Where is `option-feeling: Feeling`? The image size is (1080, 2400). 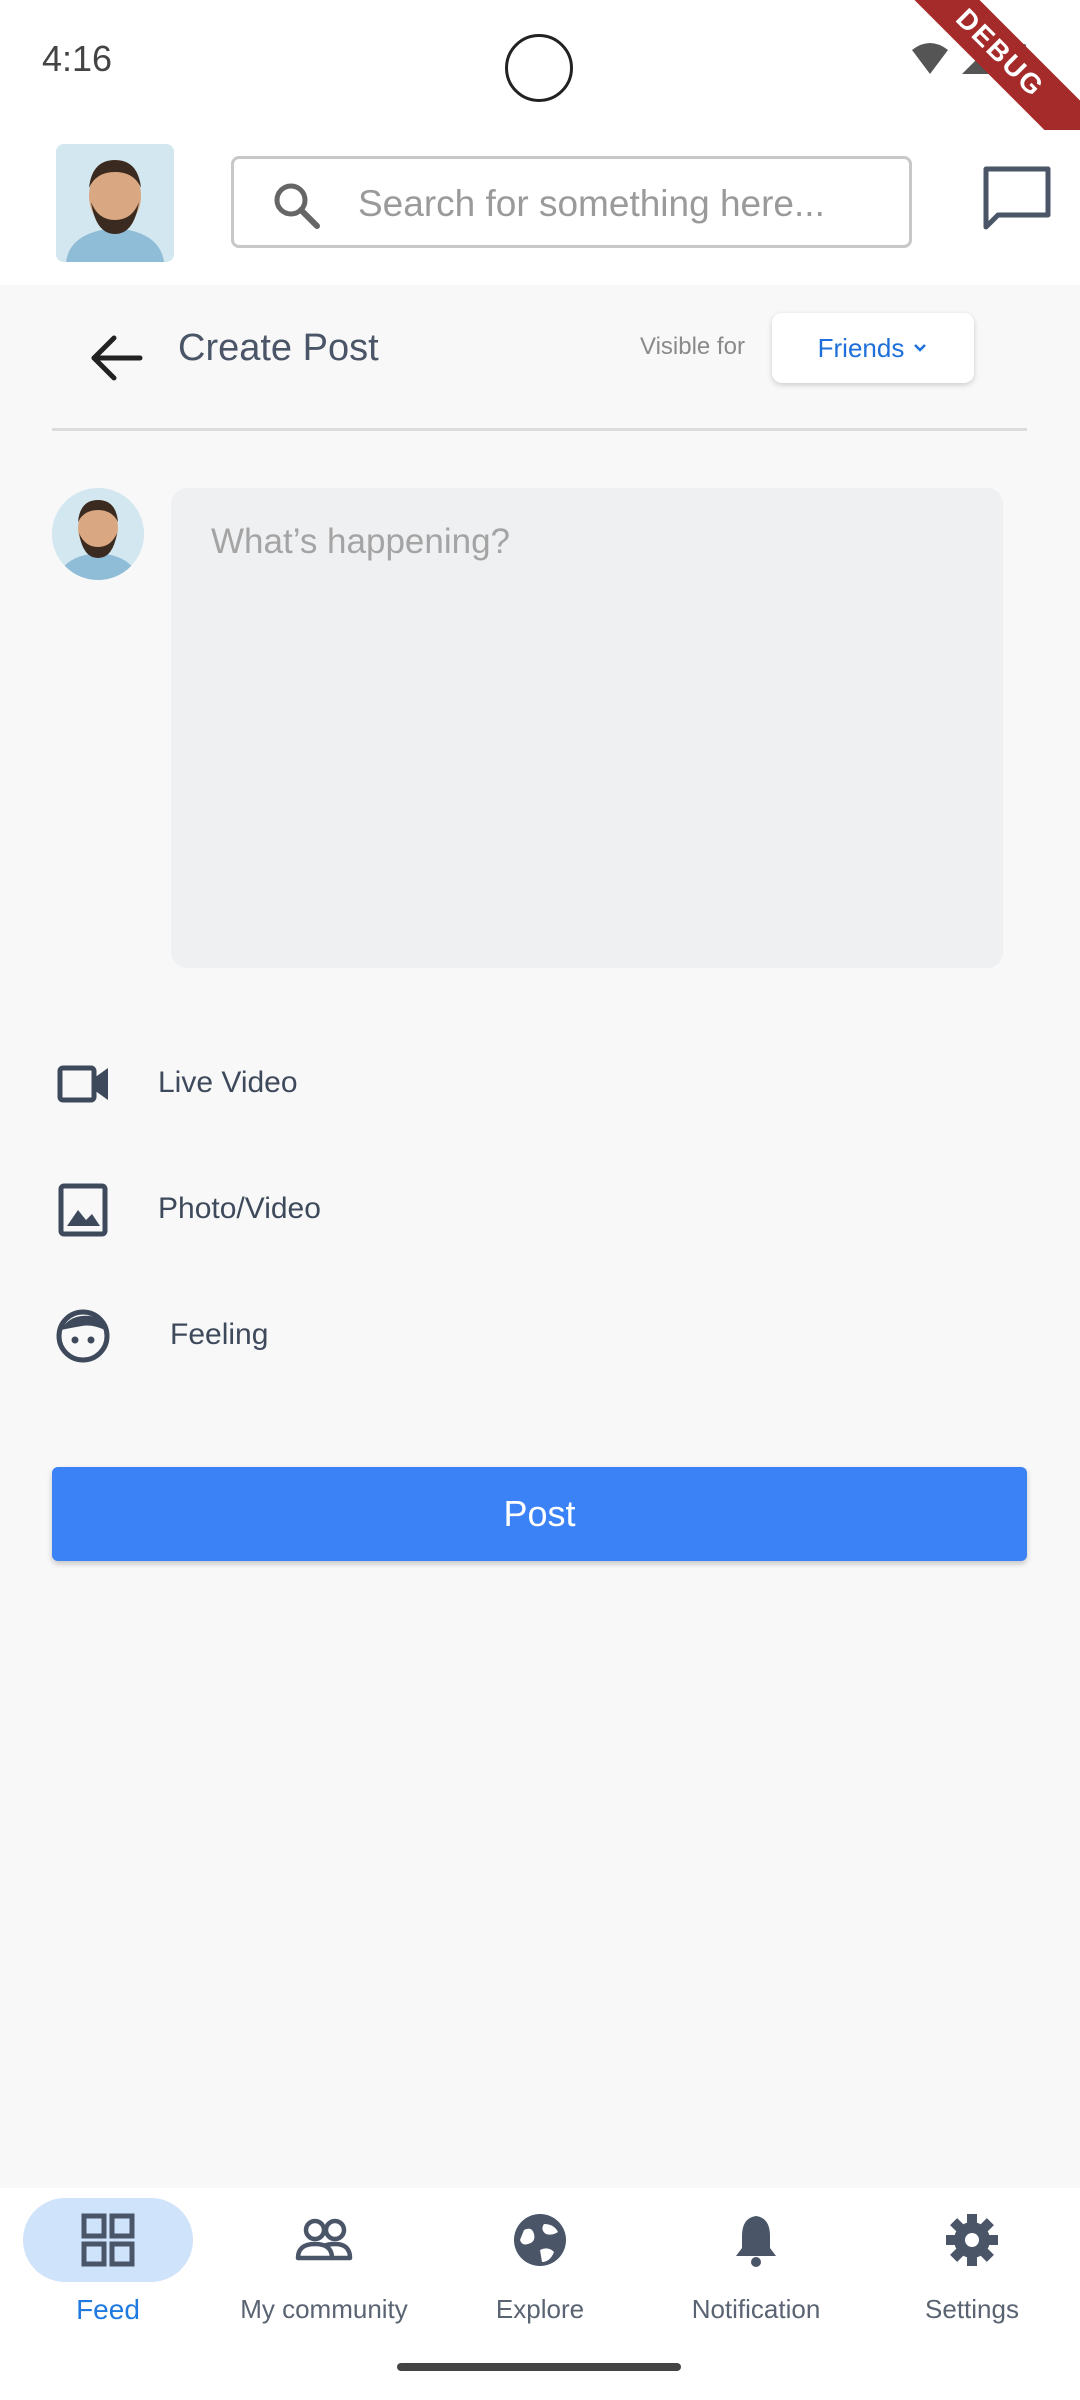
option-feeling: Feeling is located at coordinates (402, 1336).